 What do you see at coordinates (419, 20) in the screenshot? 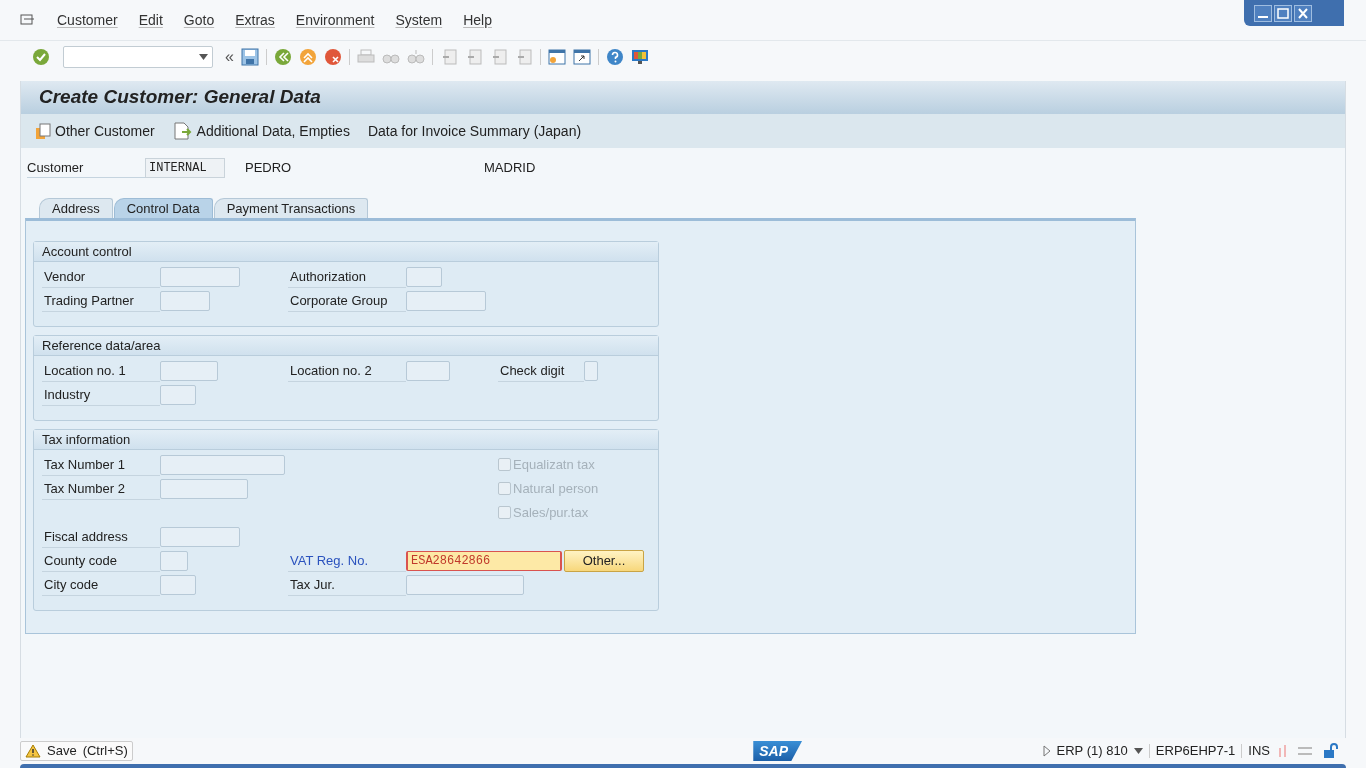
I see `menu-item: System` at bounding box center [419, 20].